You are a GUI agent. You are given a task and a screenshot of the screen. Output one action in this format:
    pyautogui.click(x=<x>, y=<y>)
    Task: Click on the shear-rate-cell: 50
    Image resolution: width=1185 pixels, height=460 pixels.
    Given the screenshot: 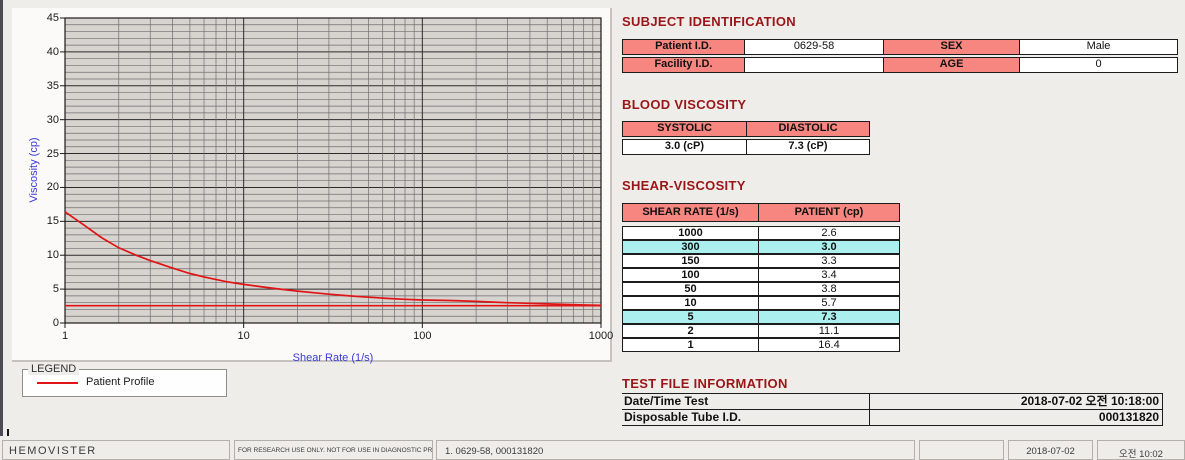 What is the action you would take?
    pyautogui.click(x=690, y=289)
    